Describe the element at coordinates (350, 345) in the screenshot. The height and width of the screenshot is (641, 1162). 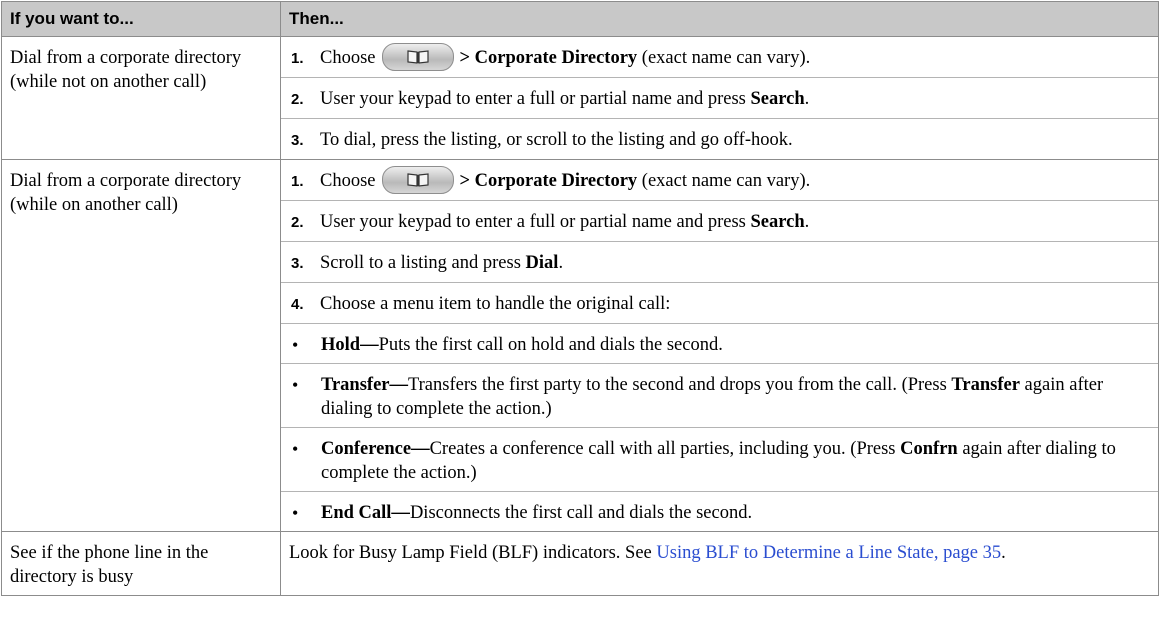
I see `step-bold: Hold—` at that location.